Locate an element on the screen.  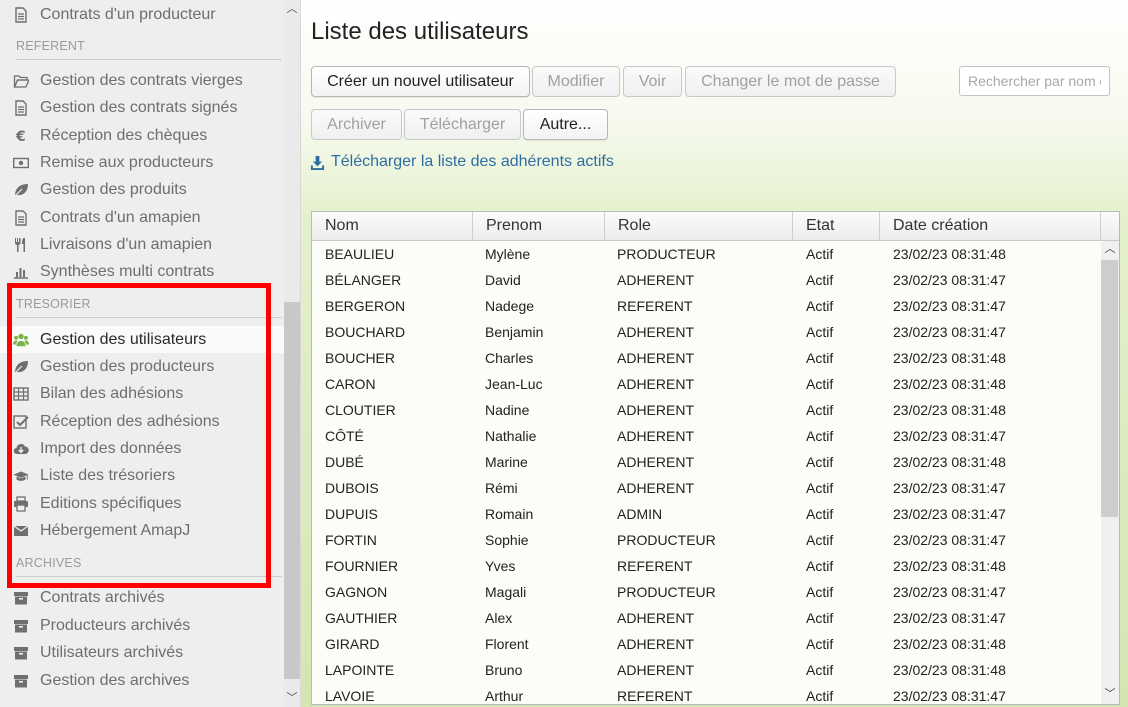
sidebar-item-gestion-des-produits: Gestion des produits is located at coordinates (142, 189).